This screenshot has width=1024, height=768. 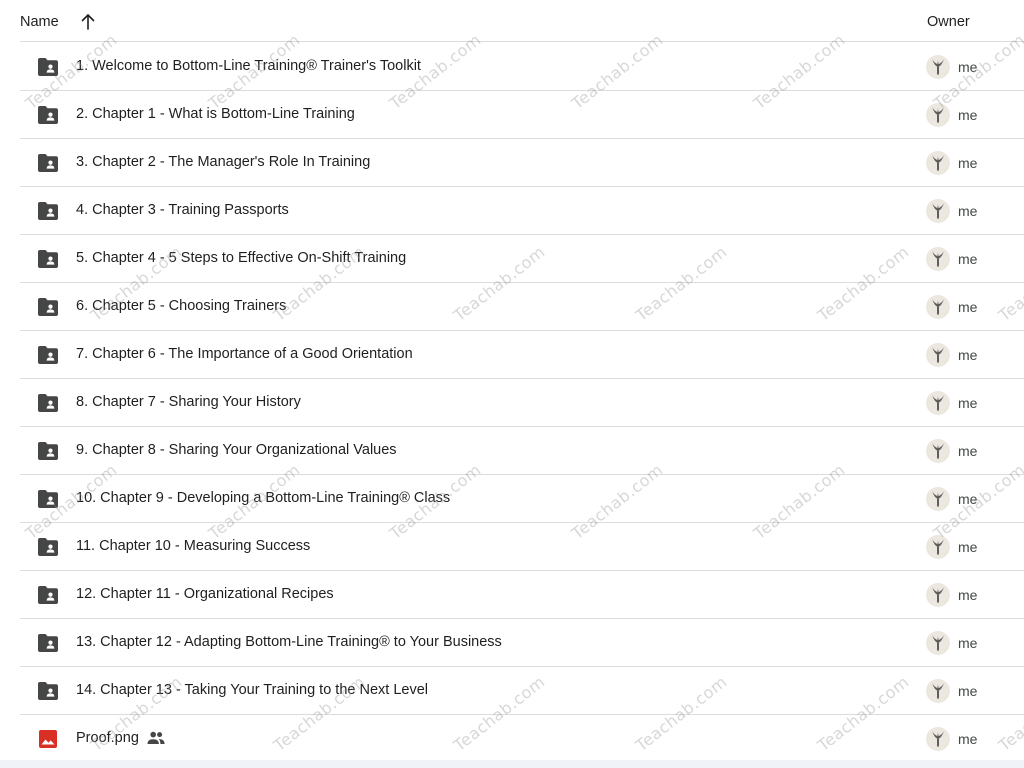 I want to click on image-file-icon, so click(x=48, y=739).